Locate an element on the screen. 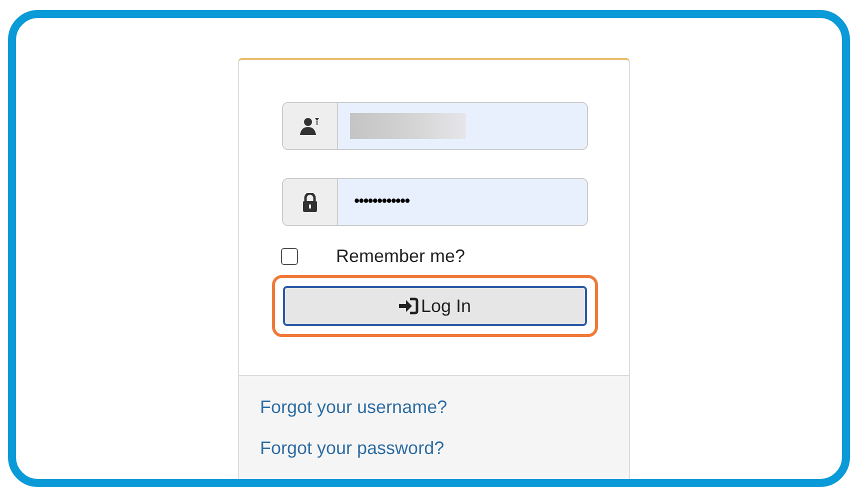  sign-in-icon is located at coordinates (408, 306).